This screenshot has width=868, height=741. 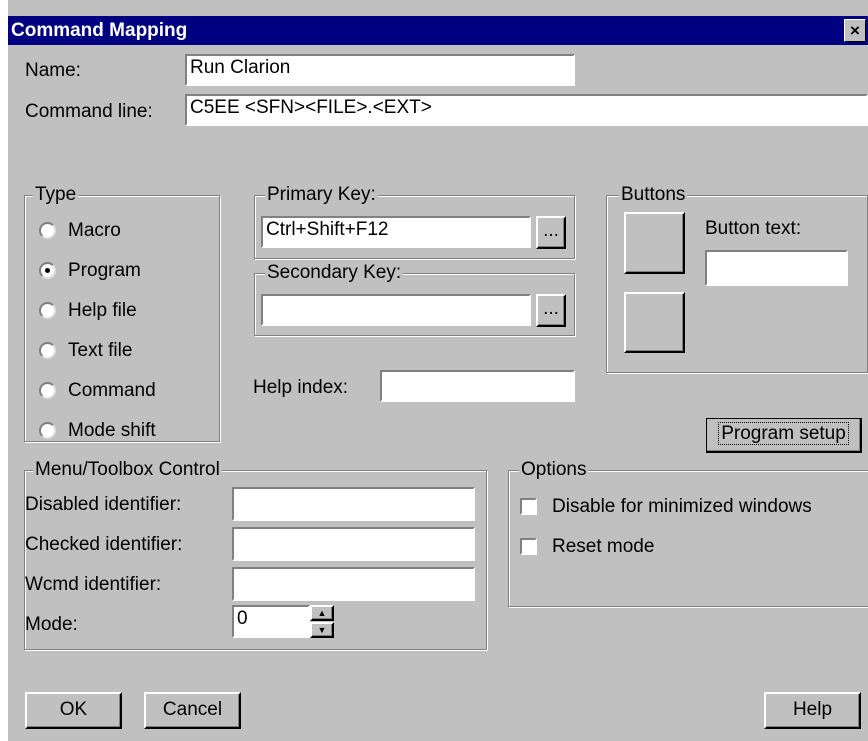 I want to click on type-radio-program, so click(x=47, y=270).